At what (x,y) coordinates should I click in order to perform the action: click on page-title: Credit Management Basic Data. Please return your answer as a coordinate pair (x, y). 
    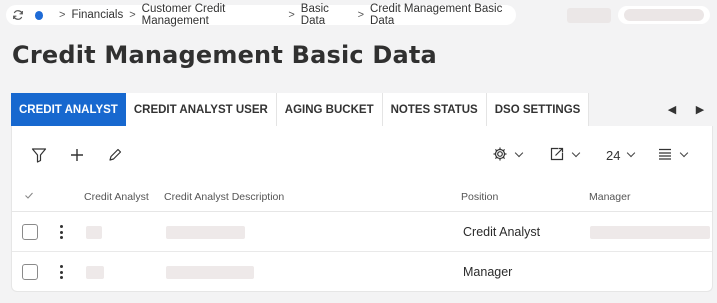
    Looking at the image, I should click on (224, 55).